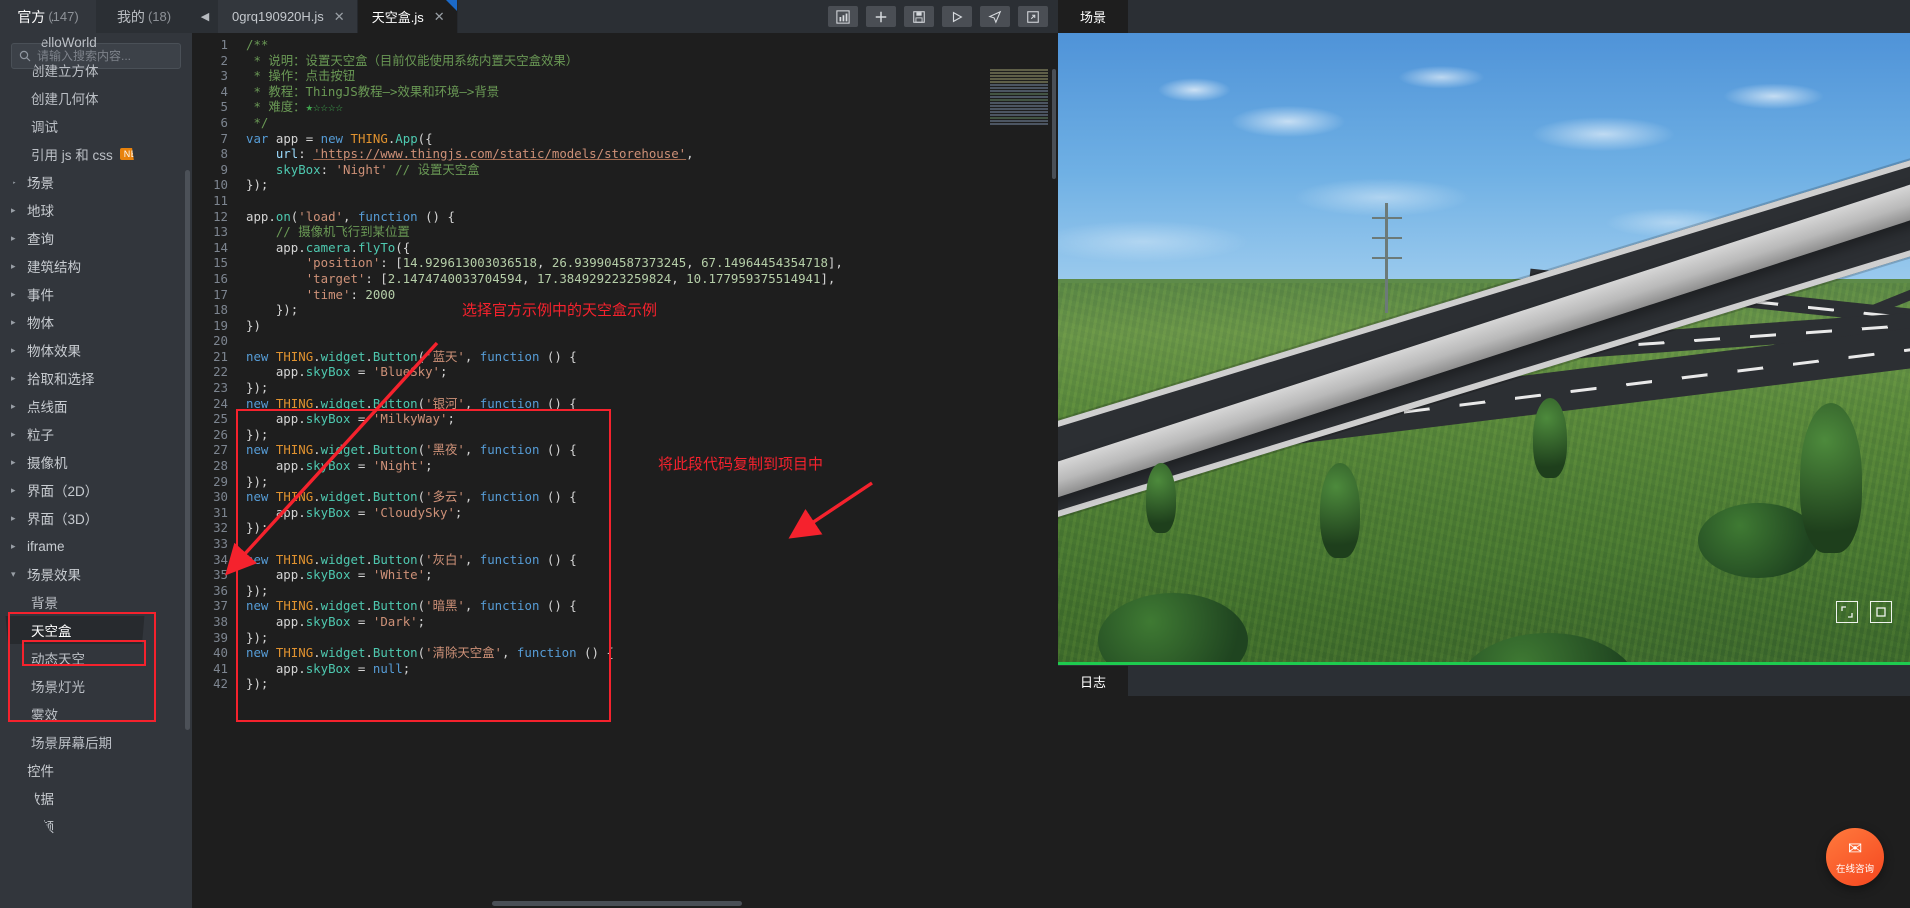 The width and height of the screenshot is (1910, 908). Describe the element at coordinates (75, 742) in the screenshot. I see `sidebar-item-26: 场景屏幕后期` at that location.